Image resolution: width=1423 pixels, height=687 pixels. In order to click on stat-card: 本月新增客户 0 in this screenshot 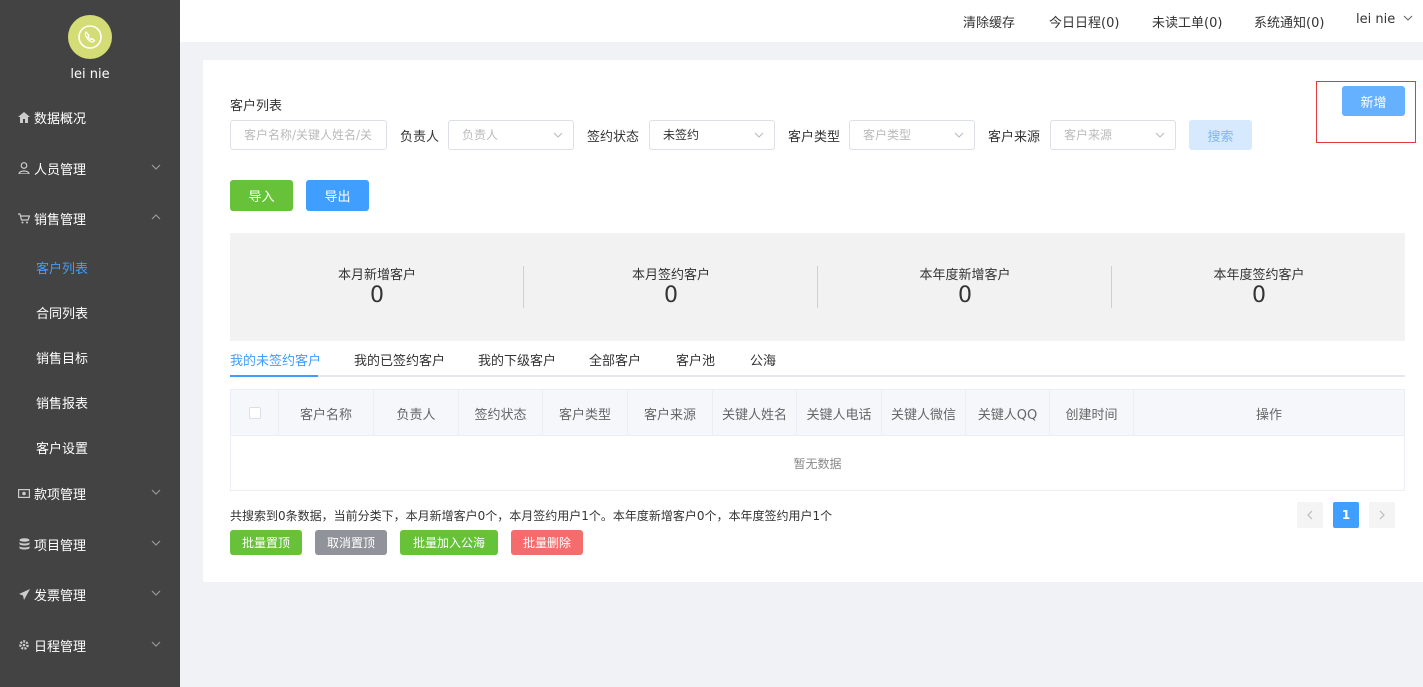, I will do `click(377, 287)`.